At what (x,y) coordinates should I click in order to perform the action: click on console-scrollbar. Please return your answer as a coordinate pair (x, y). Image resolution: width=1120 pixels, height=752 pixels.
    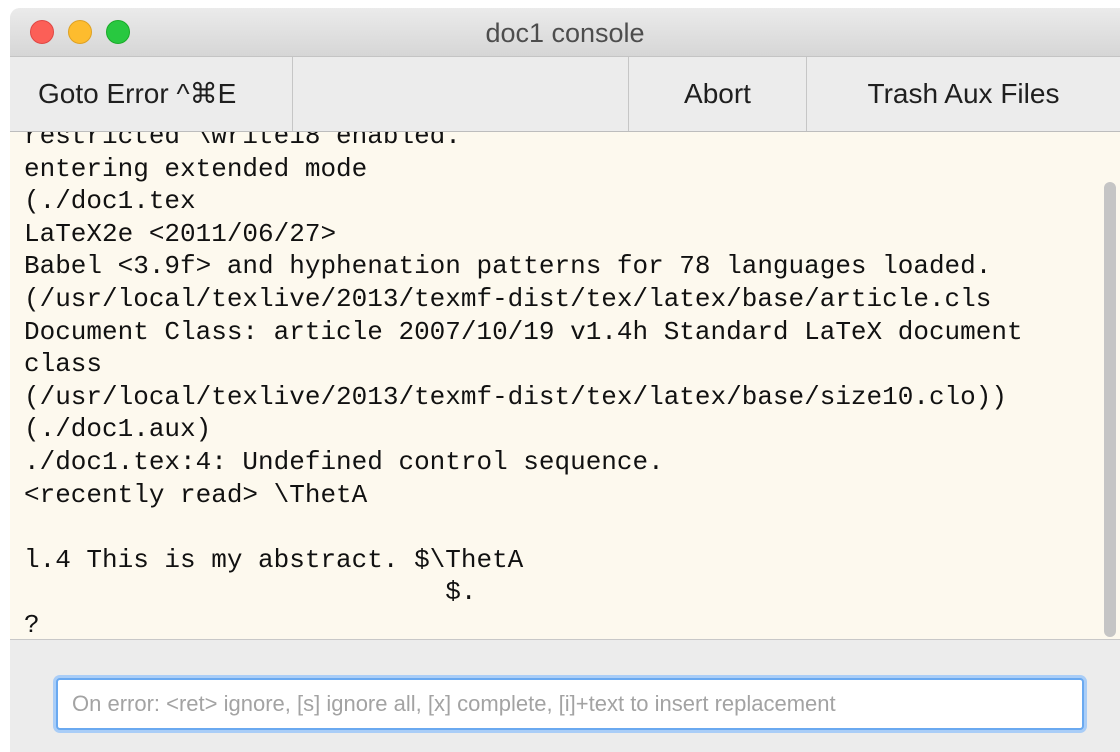
    Looking at the image, I should click on (1111, 385).